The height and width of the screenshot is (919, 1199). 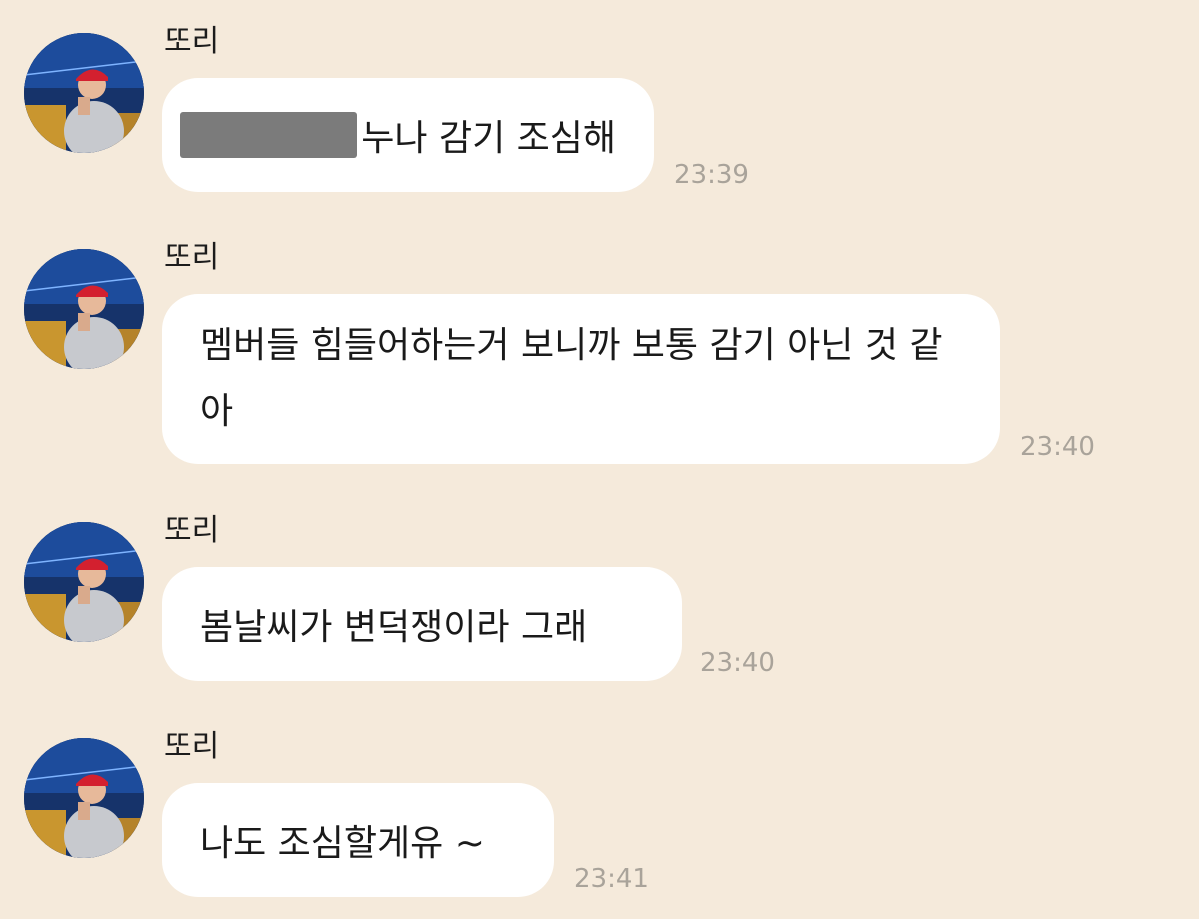 I want to click on message-bubble: 누나 감기 조심해, so click(x=408, y=135).